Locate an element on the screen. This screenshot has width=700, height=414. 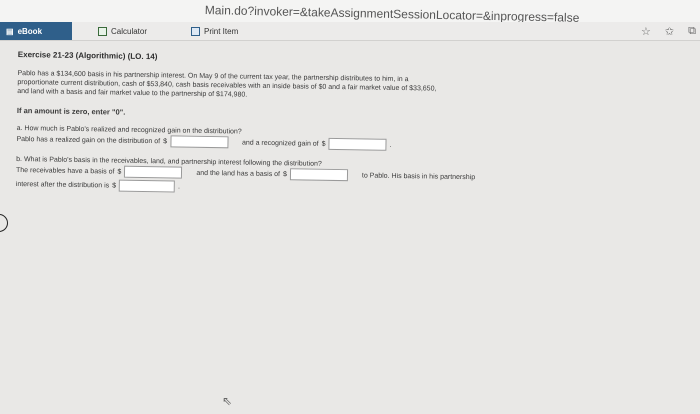
part-b-text-2: and the land has a basis of is located at coordinates (238, 173).